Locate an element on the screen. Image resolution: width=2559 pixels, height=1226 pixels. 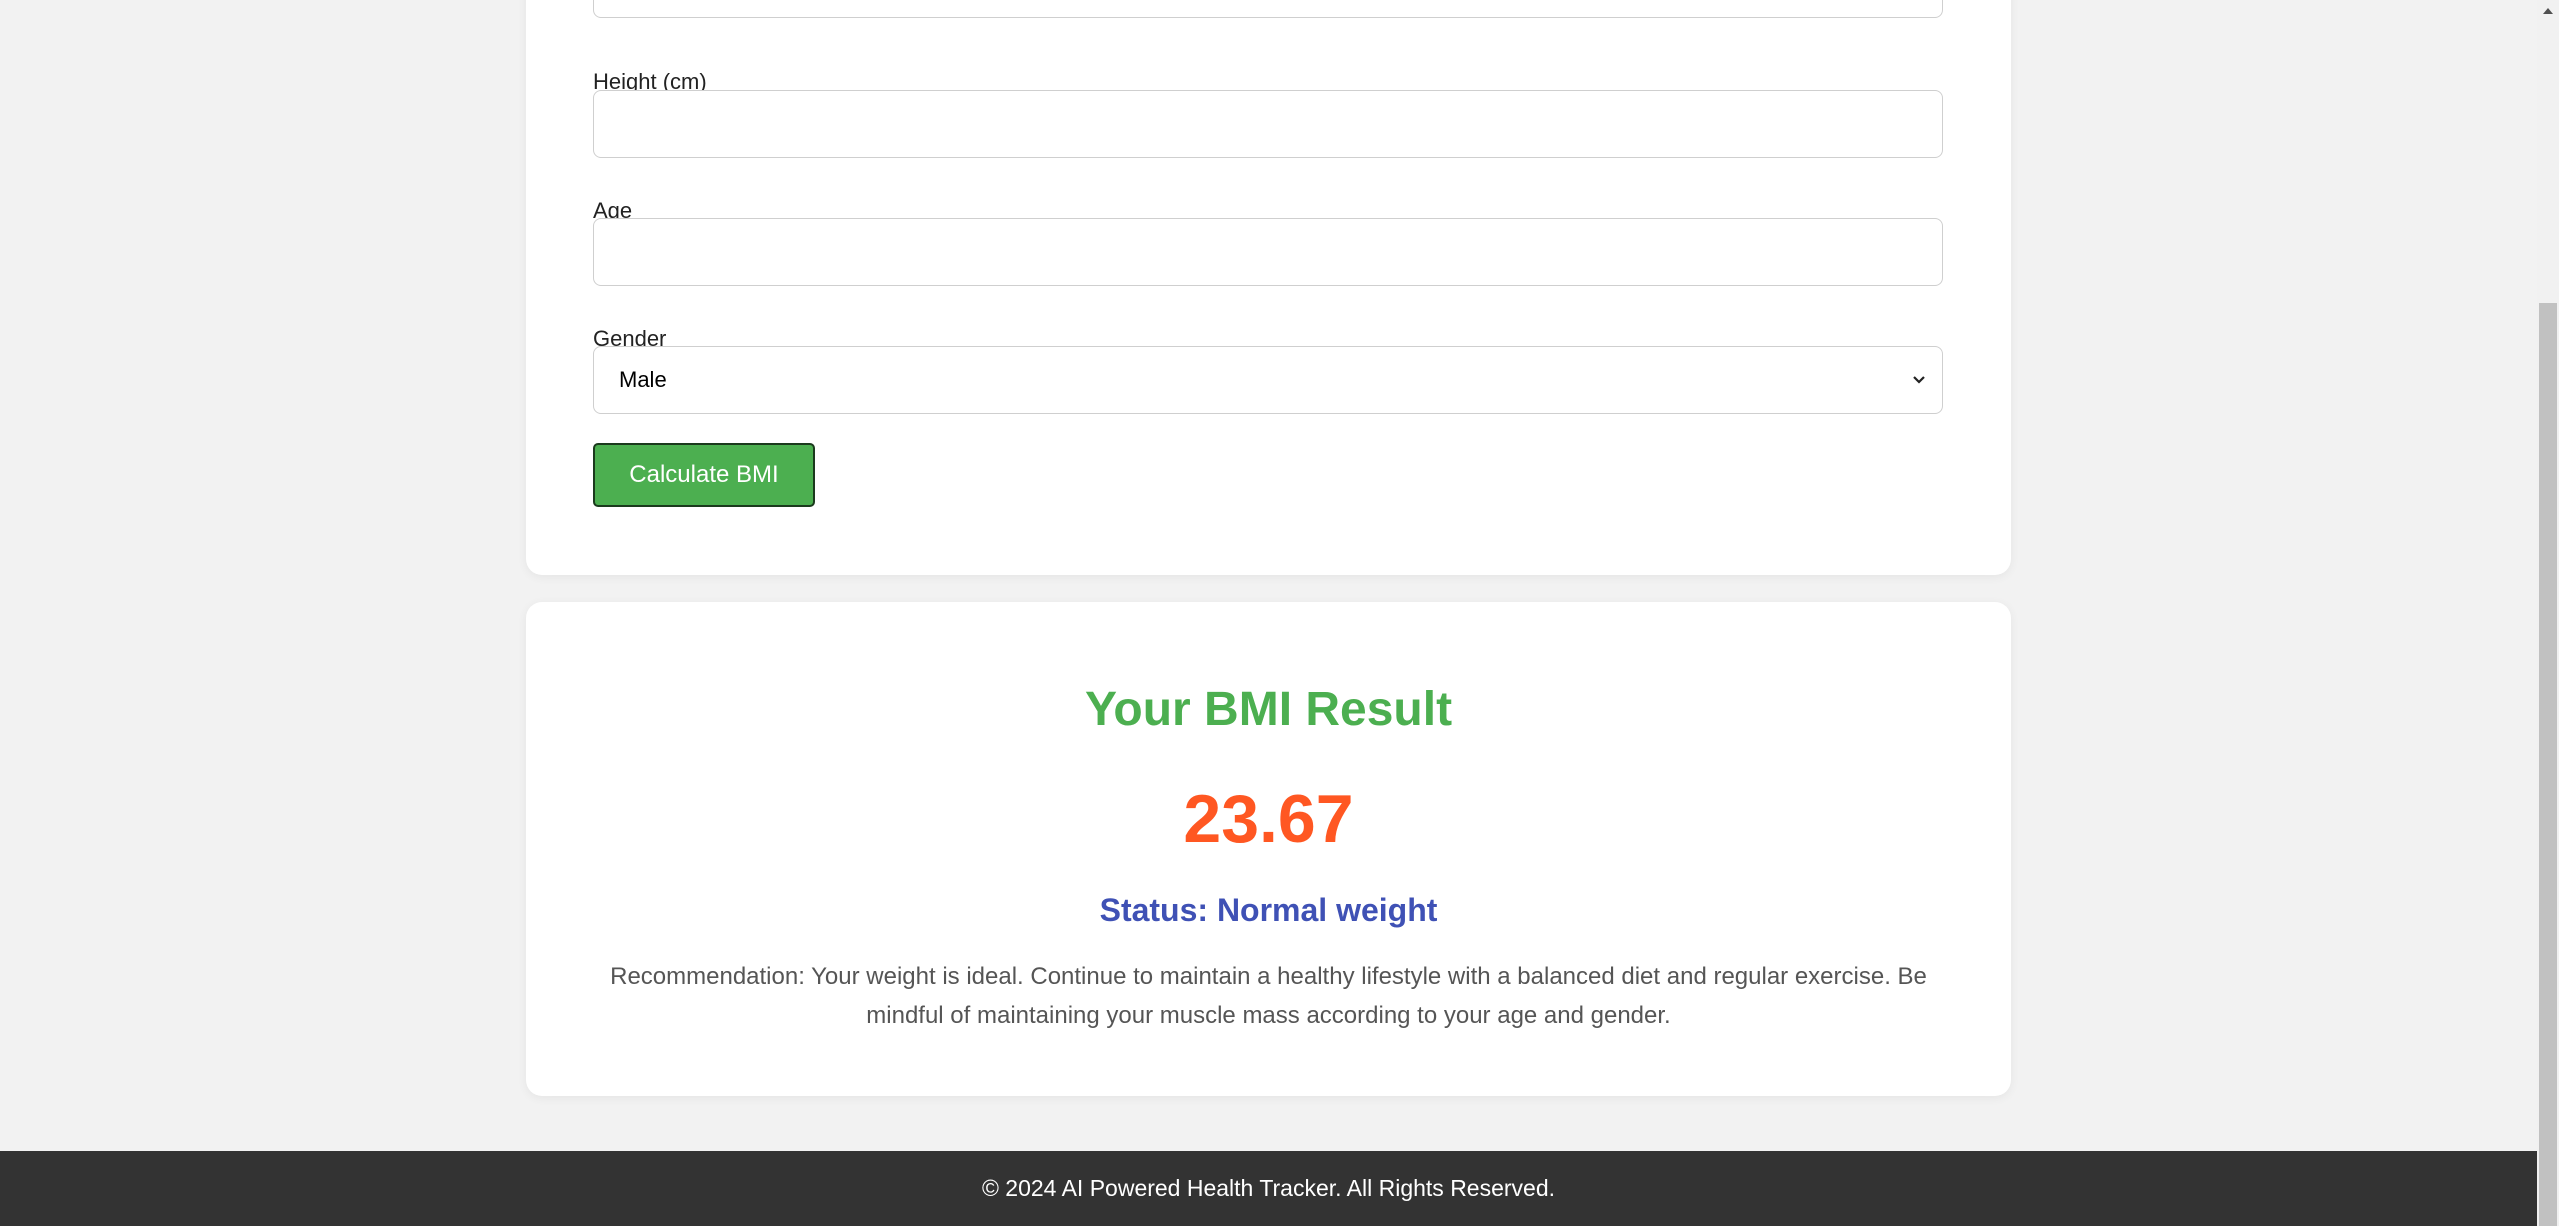
bmi-status: Status: Normal weight is located at coordinates (1268, 910).